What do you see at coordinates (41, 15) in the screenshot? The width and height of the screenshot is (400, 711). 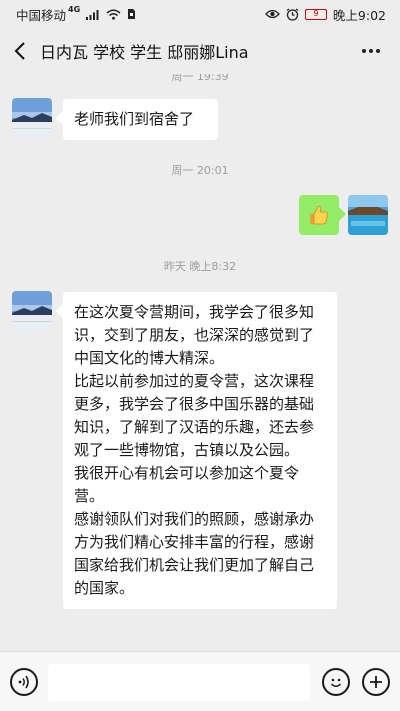 I see `carrier-label: 中国移动` at bounding box center [41, 15].